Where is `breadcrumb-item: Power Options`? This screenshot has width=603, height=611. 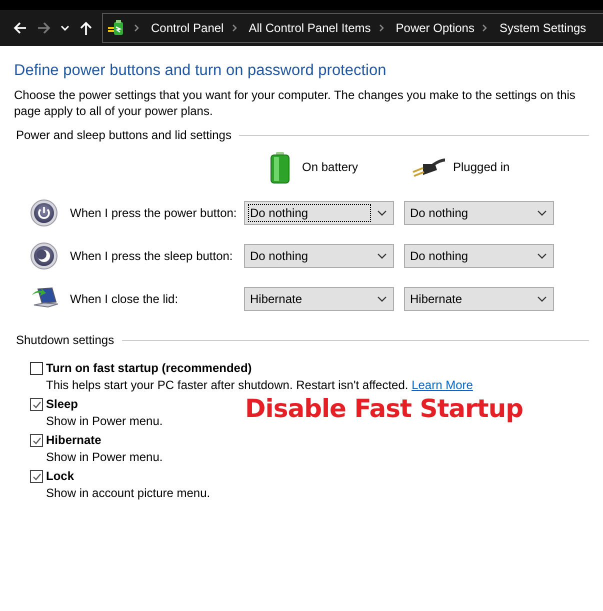 breadcrumb-item: Power Options is located at coordinates (435, 28).